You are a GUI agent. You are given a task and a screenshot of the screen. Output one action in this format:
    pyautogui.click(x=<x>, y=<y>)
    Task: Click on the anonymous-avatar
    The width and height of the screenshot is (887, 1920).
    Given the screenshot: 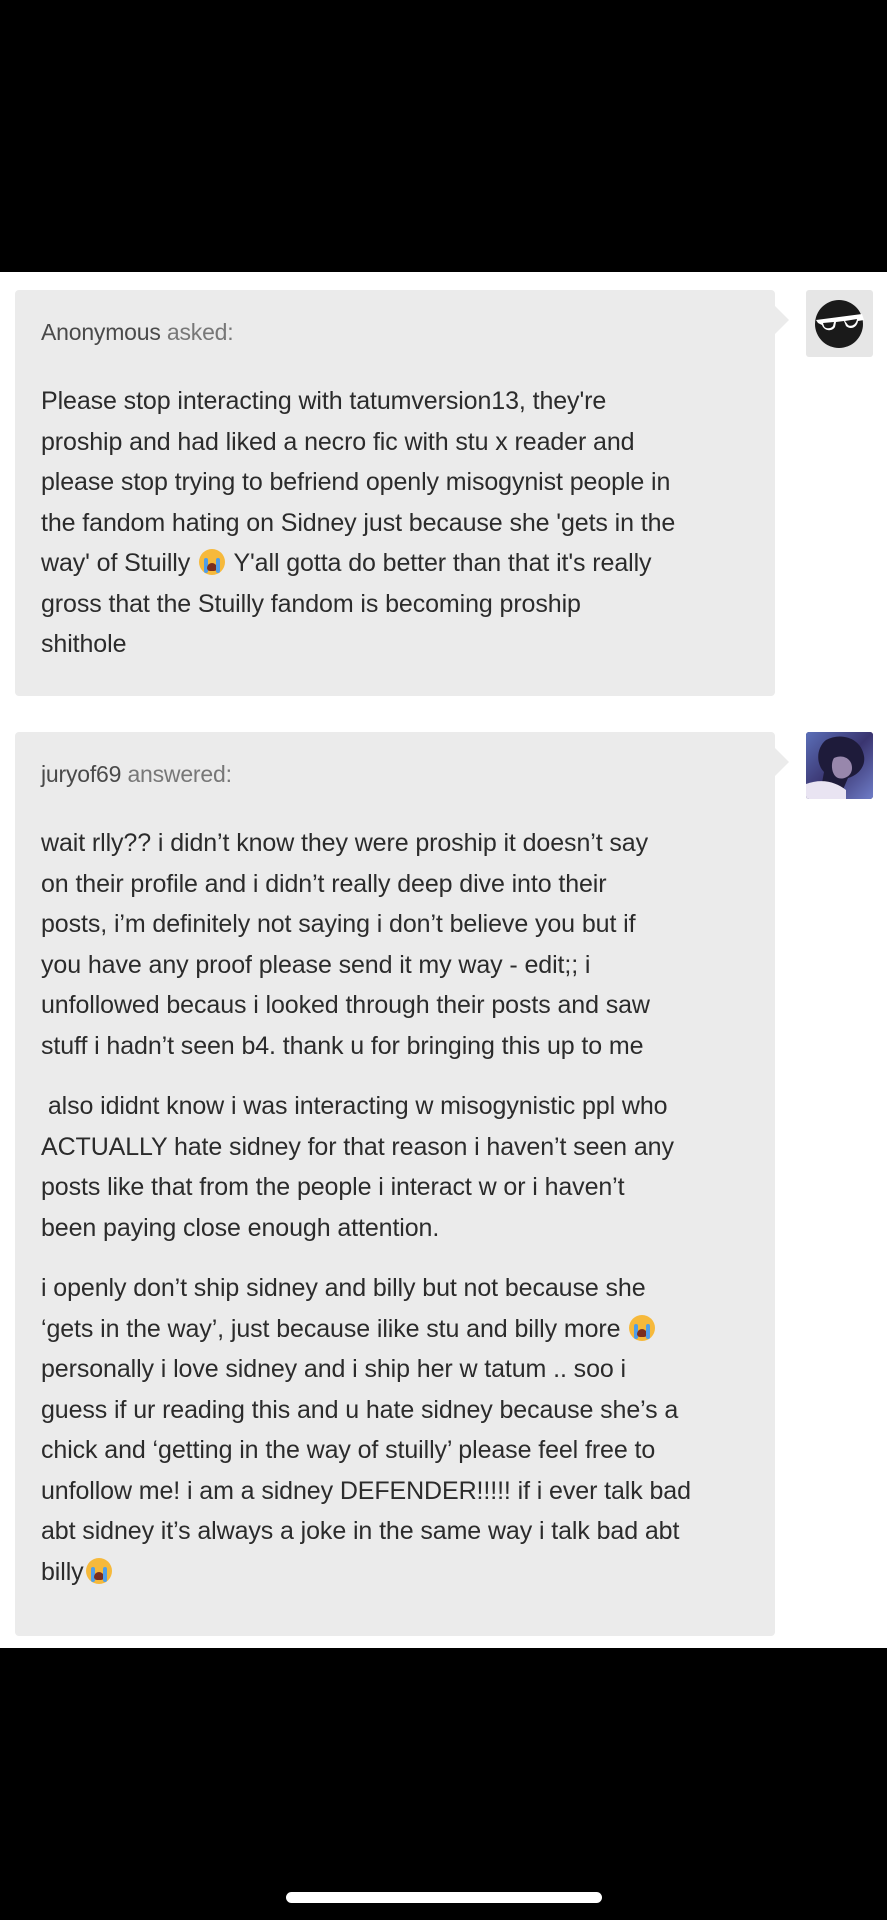 What is the action you would take?
    pyautogui.click(x=839, y=323)
    